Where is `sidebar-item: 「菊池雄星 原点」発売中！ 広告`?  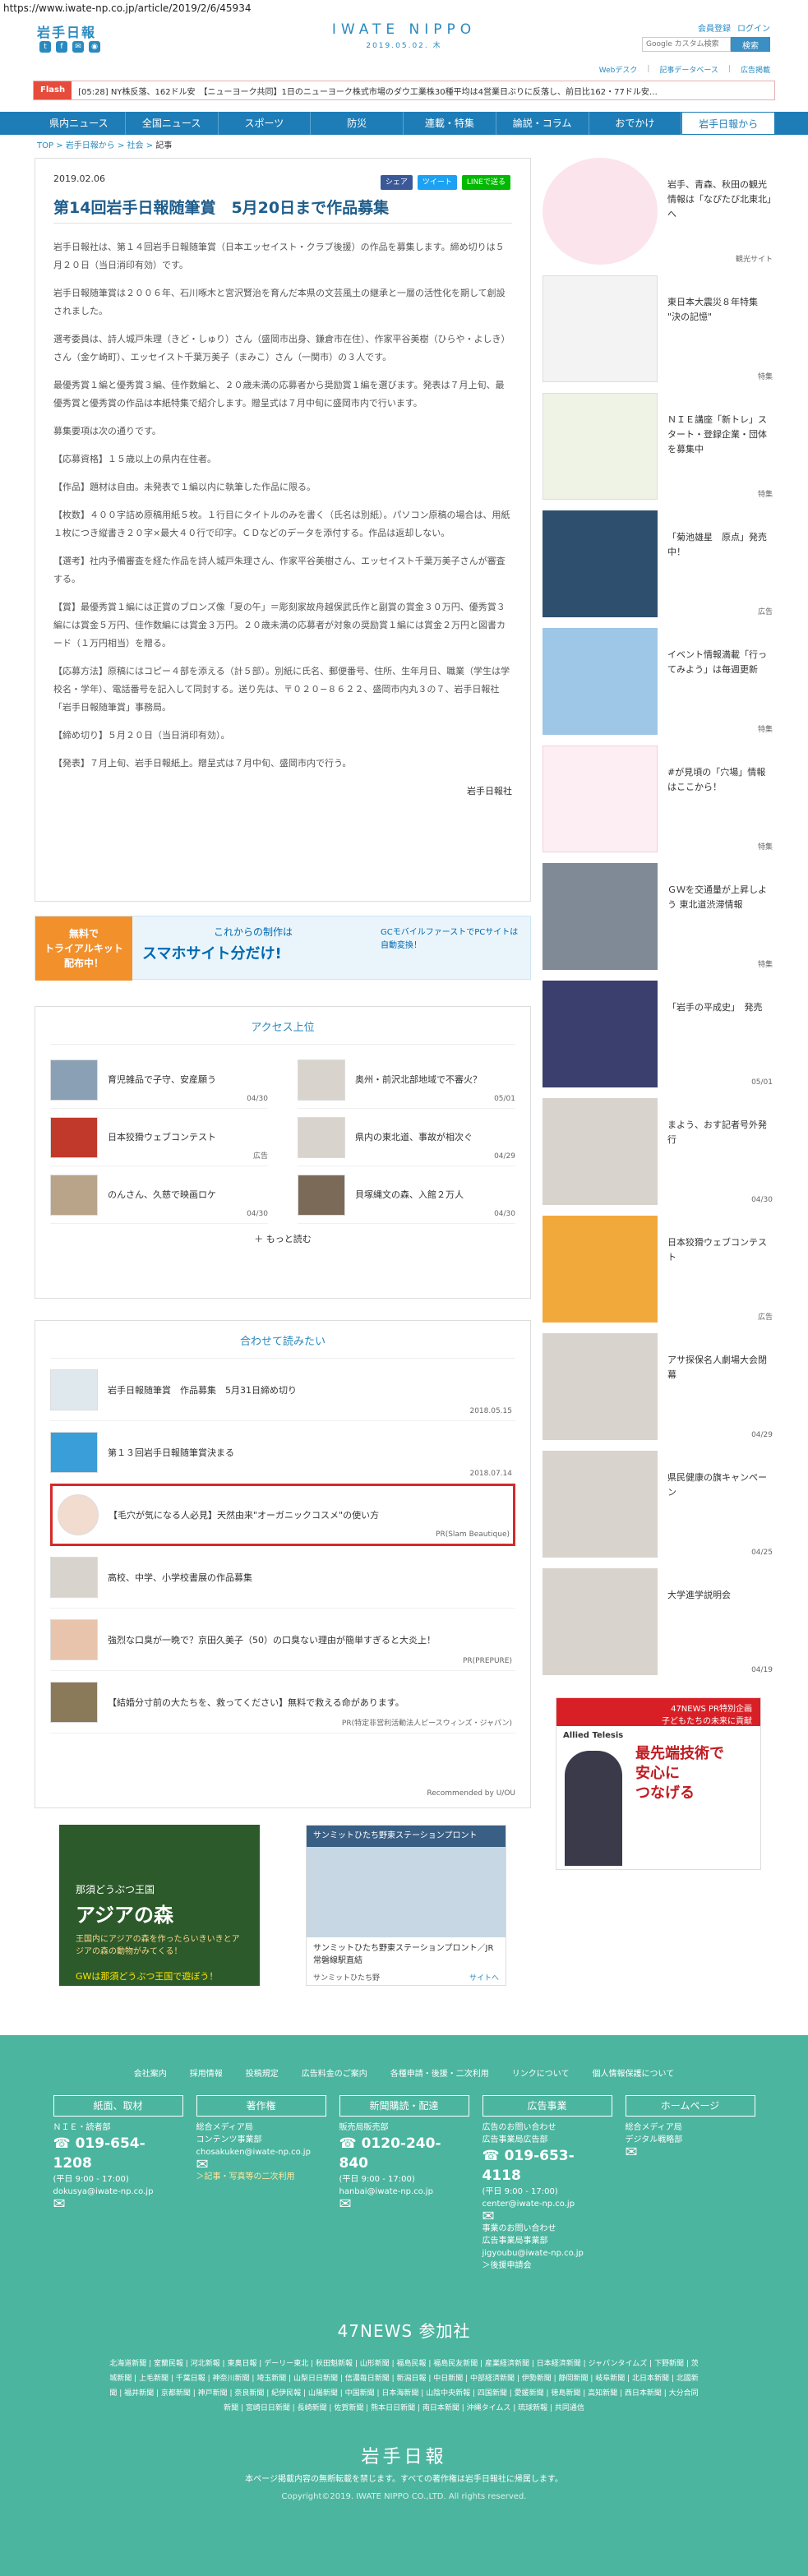
sidebar-item: 「菊池雄星 原点」発売中！ 広告 is located at coordinates (658, 569).